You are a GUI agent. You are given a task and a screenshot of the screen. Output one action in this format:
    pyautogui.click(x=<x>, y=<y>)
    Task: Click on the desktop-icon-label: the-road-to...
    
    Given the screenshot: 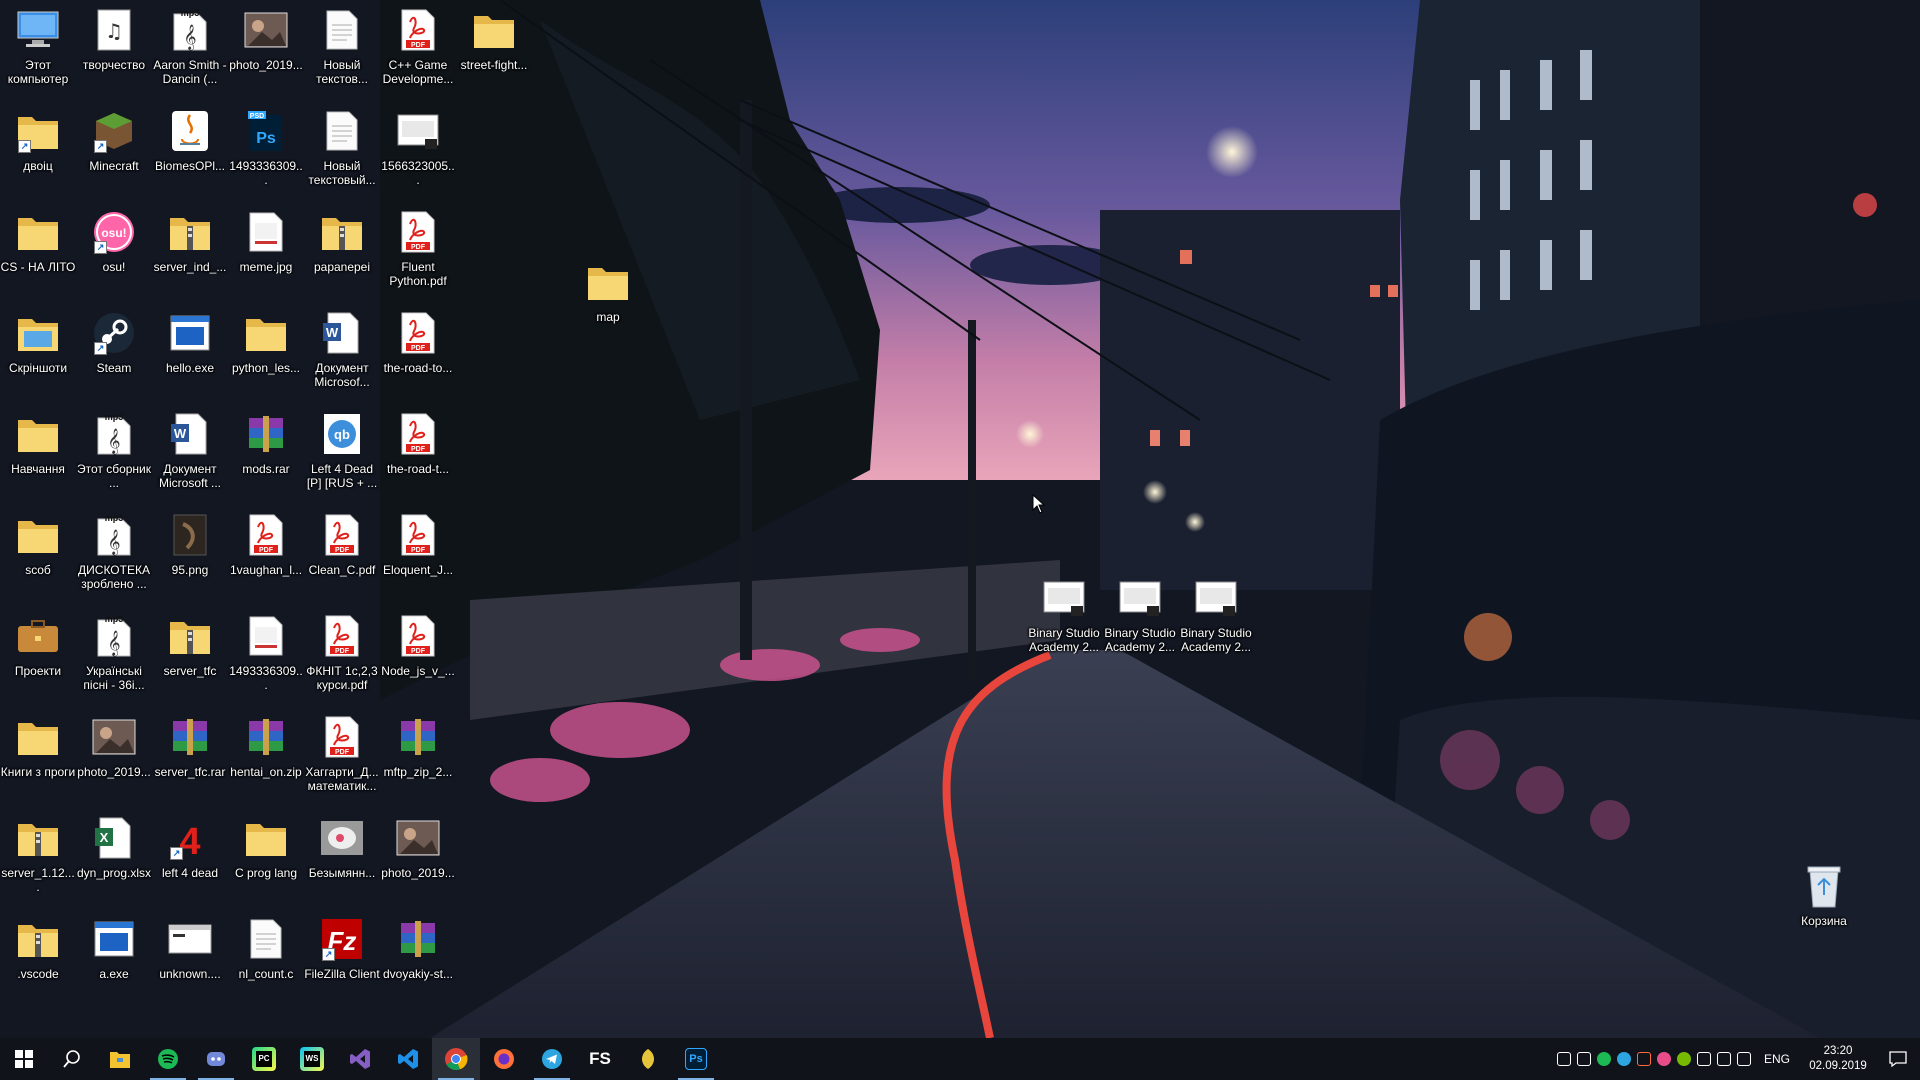 What is the action you would take?
    pyautogui.click(x=418, y=368)
    